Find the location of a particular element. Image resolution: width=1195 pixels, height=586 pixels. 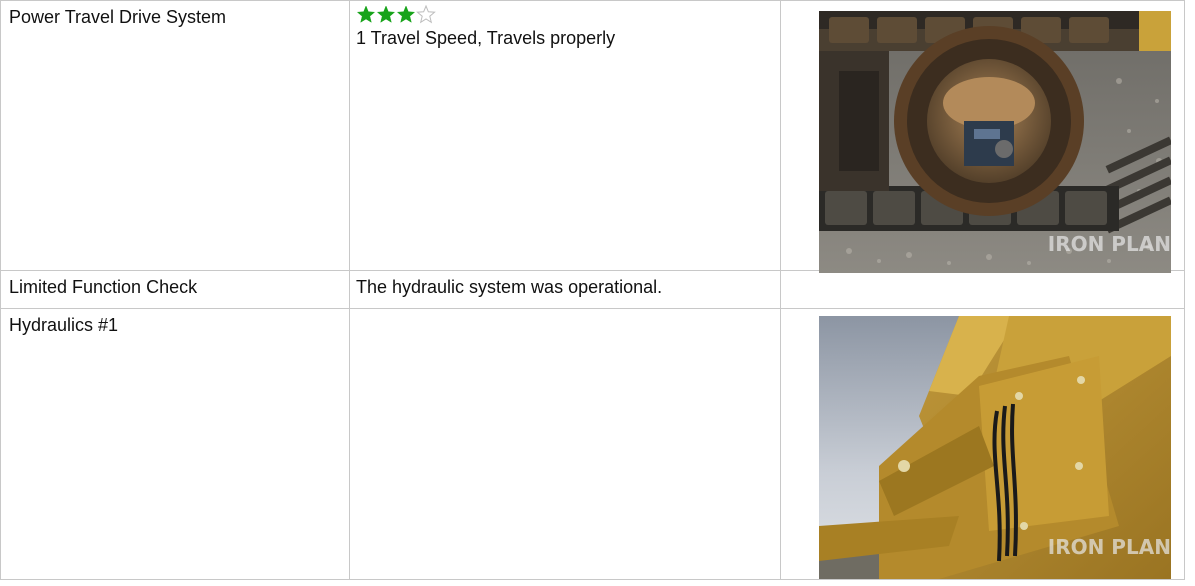

item-description: 1 Travel Speed, Travels properly is located at coordinates (486, 38).